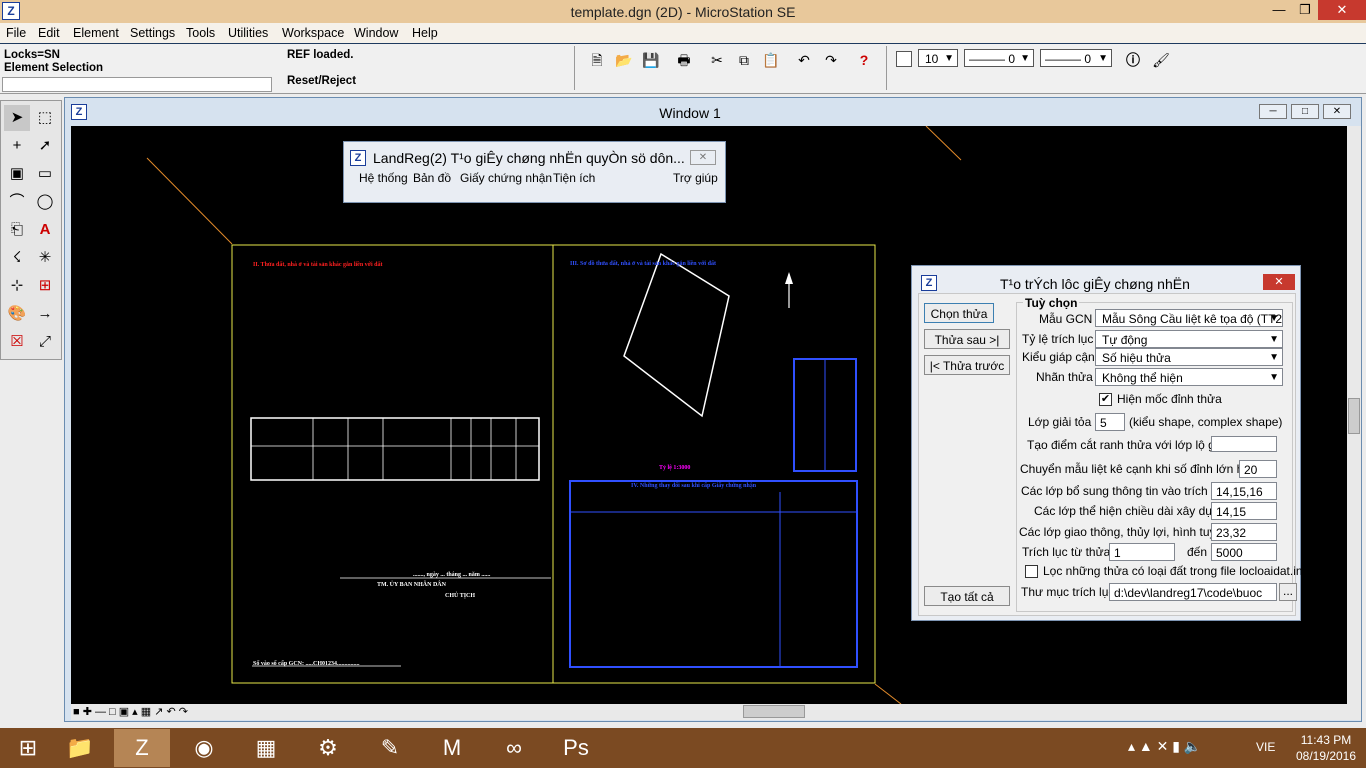 Image resolution: width=1366 pixels, height=768 pixels. What do you see at coordinates (1110, 422) in the screenshot?
I see `solve-level-input: 5` at bounding box center [1110, 422].